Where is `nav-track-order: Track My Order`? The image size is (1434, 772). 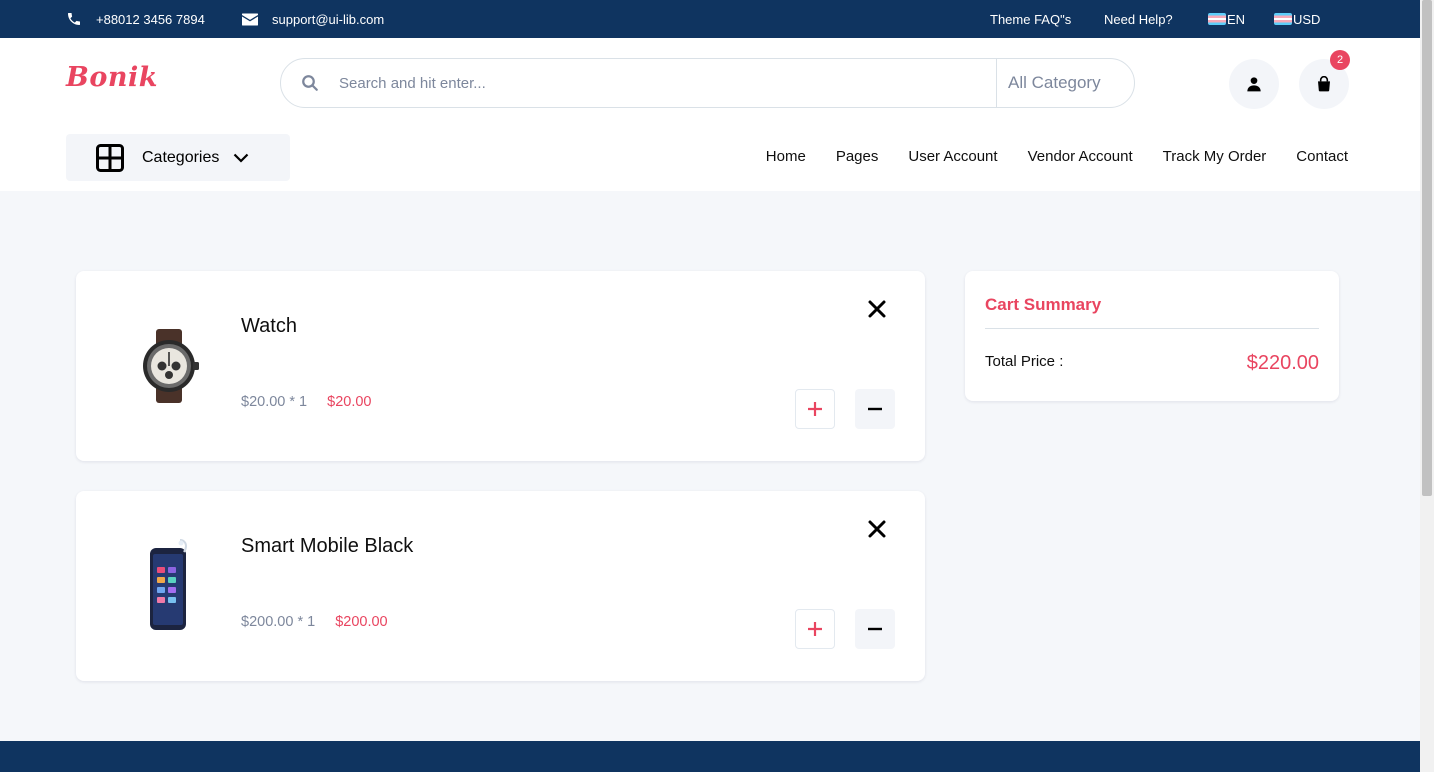
nav-track-order: Track My Order is located at coordinates (1215, 156).